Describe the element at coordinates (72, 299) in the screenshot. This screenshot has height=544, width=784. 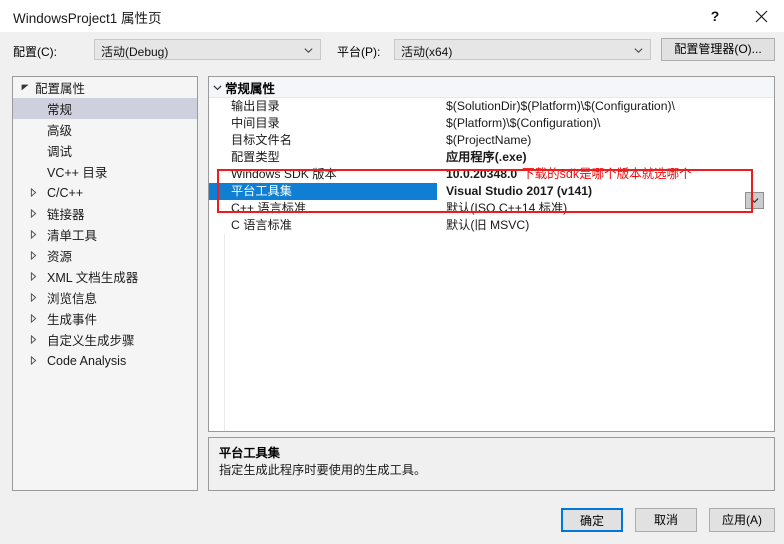
I see `tree-item-label: 浏览信息` at that location.